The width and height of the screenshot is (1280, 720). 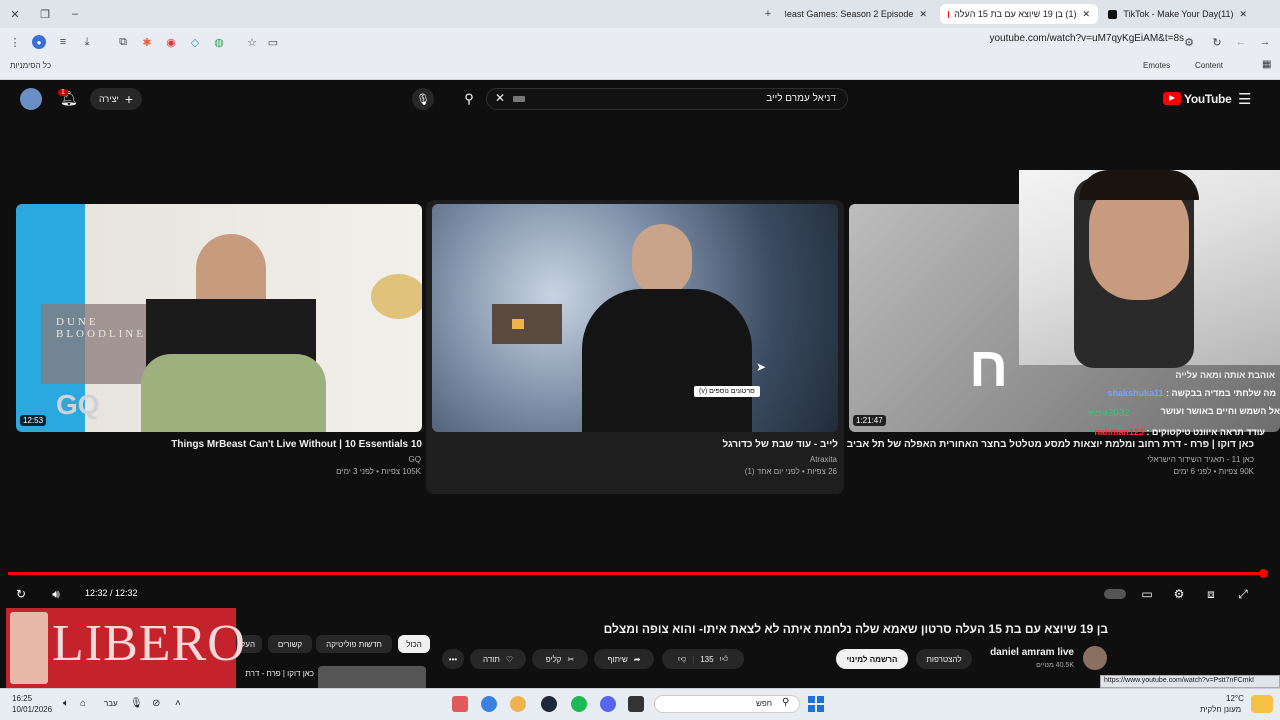 I want to click on progress-scrubber-handle, so click(x=1263, y=573).